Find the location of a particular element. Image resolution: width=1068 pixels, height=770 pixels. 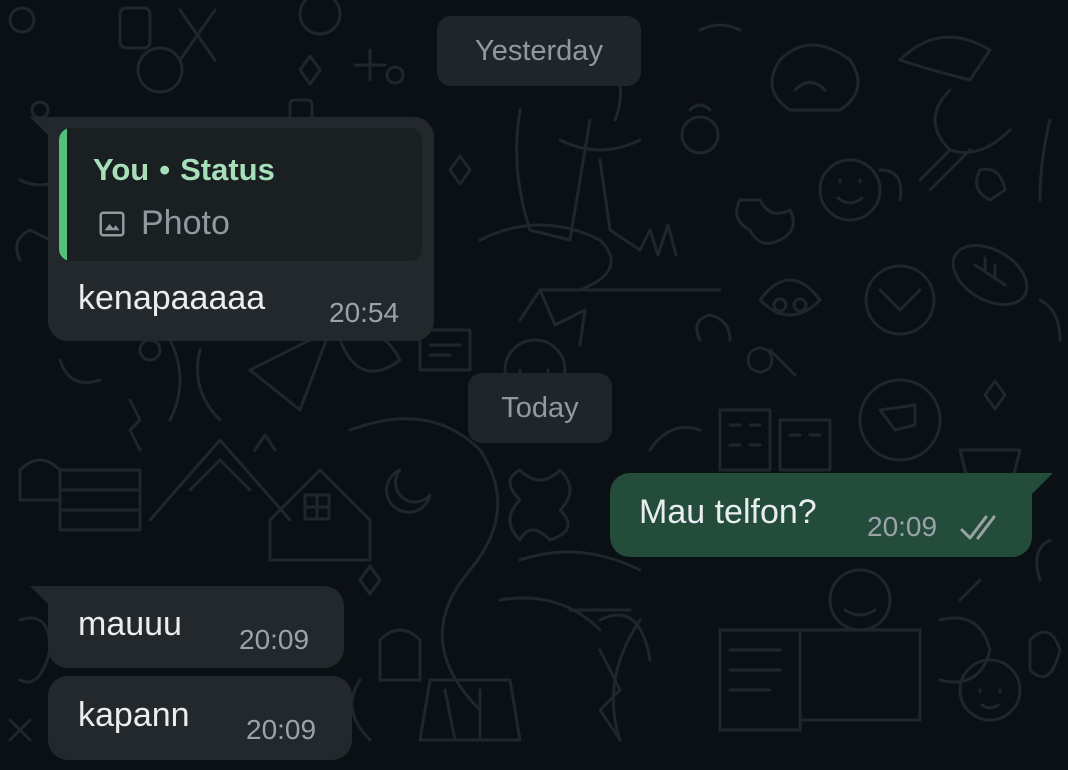

message-text: mauuu is located at coordinates (130, 624).